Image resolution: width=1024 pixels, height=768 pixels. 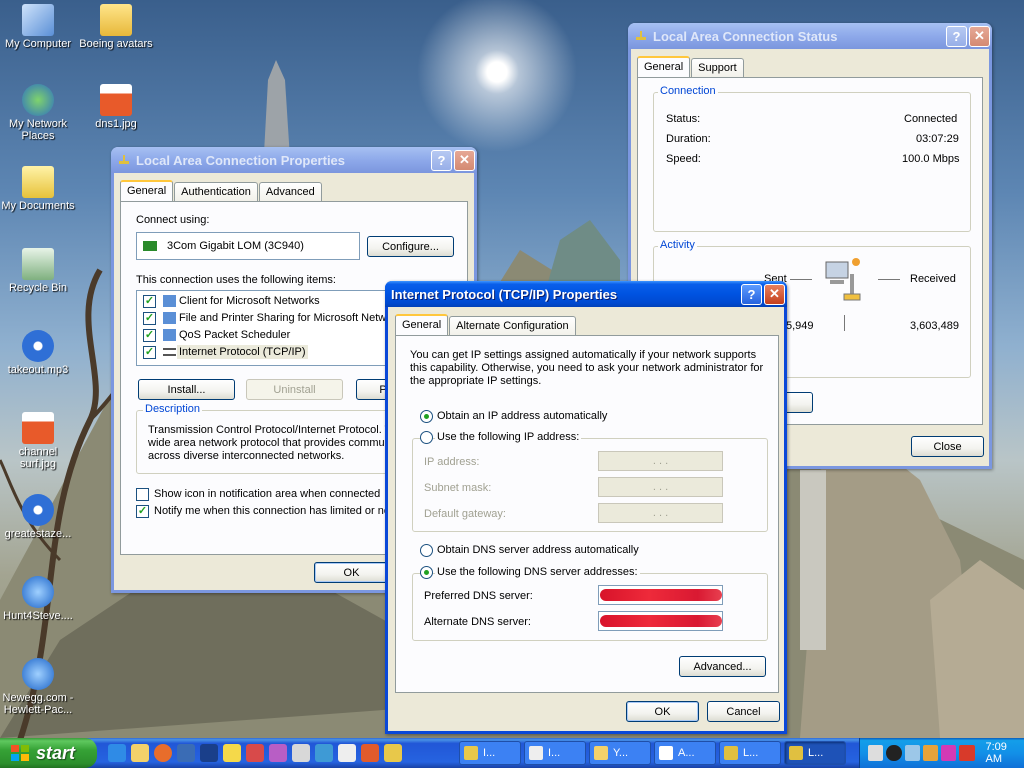 What do you see at coordinates (38, 288) in the screenshot?
I see `desktop-icon-label: Recycle Bin` at bounding box center [38, 288].